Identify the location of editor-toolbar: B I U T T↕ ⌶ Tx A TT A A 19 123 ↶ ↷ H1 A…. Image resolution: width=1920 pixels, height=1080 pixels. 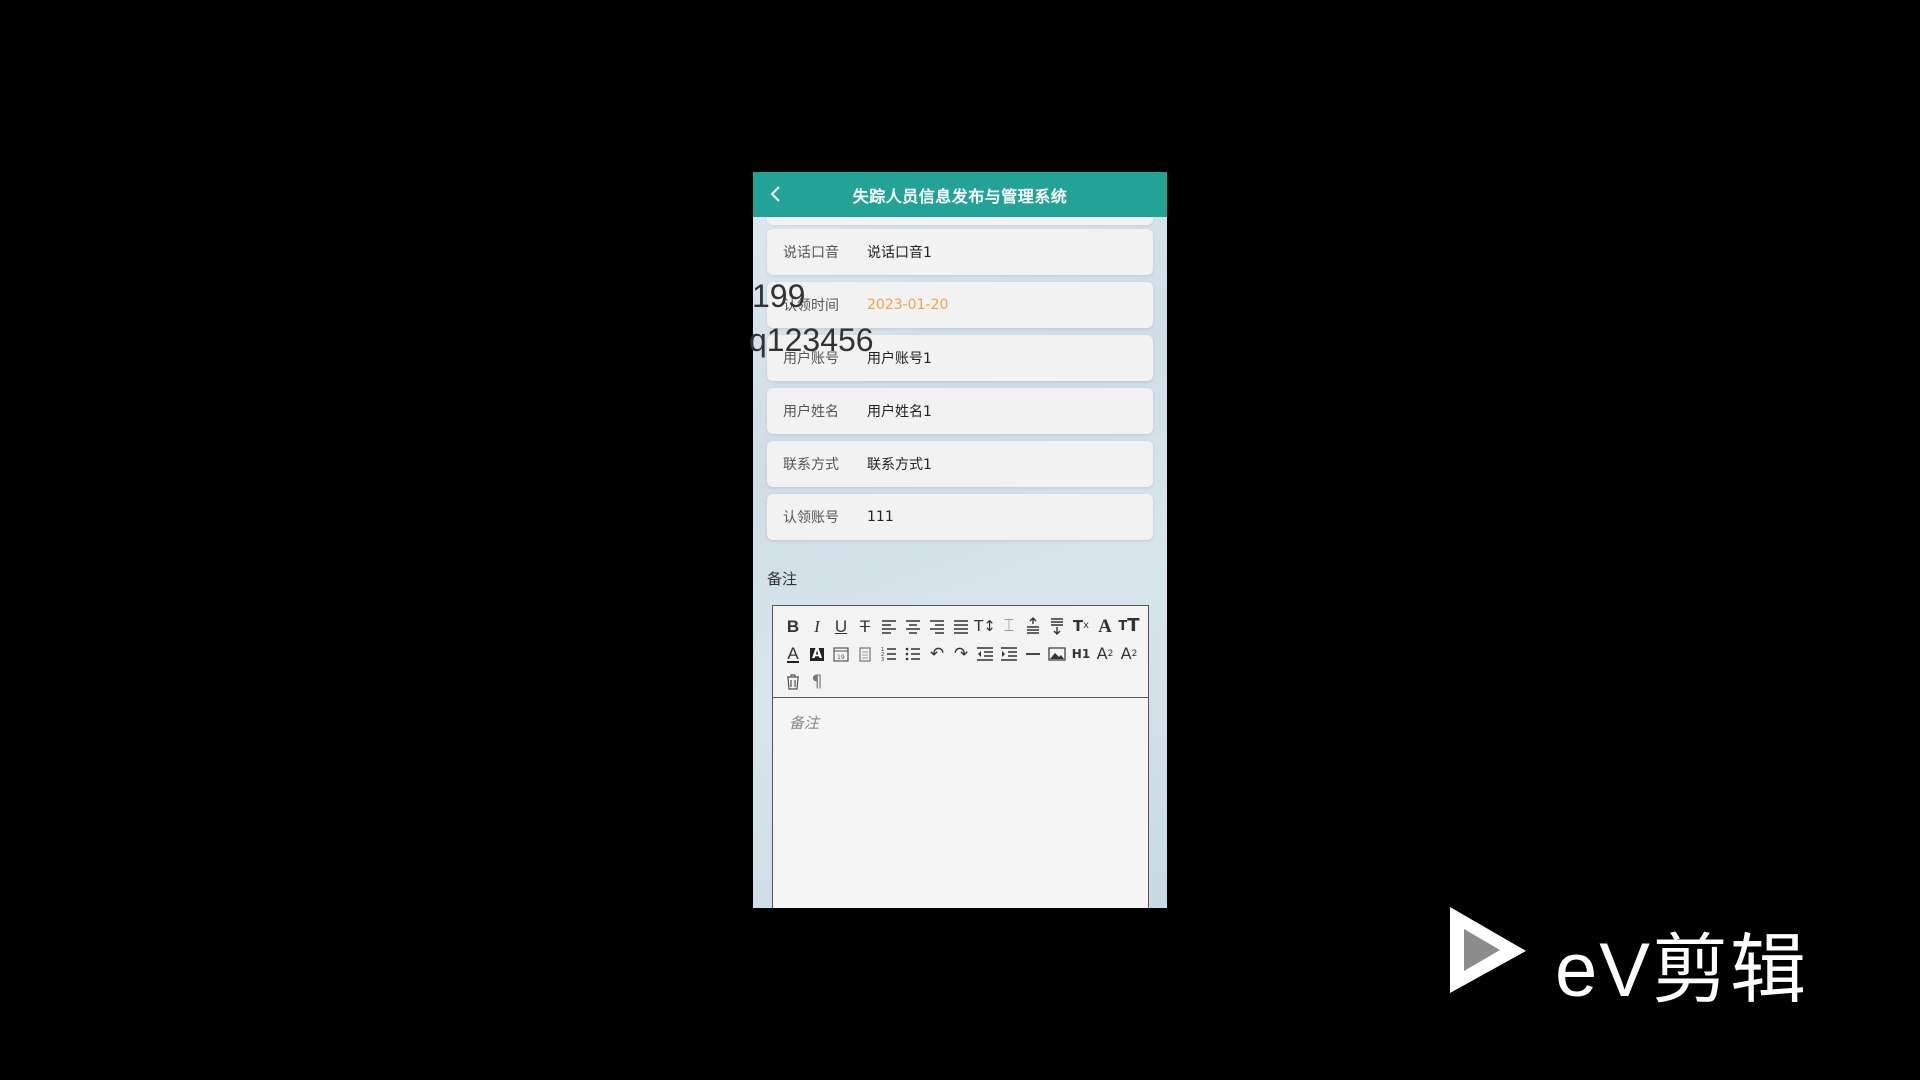
(960, 652).